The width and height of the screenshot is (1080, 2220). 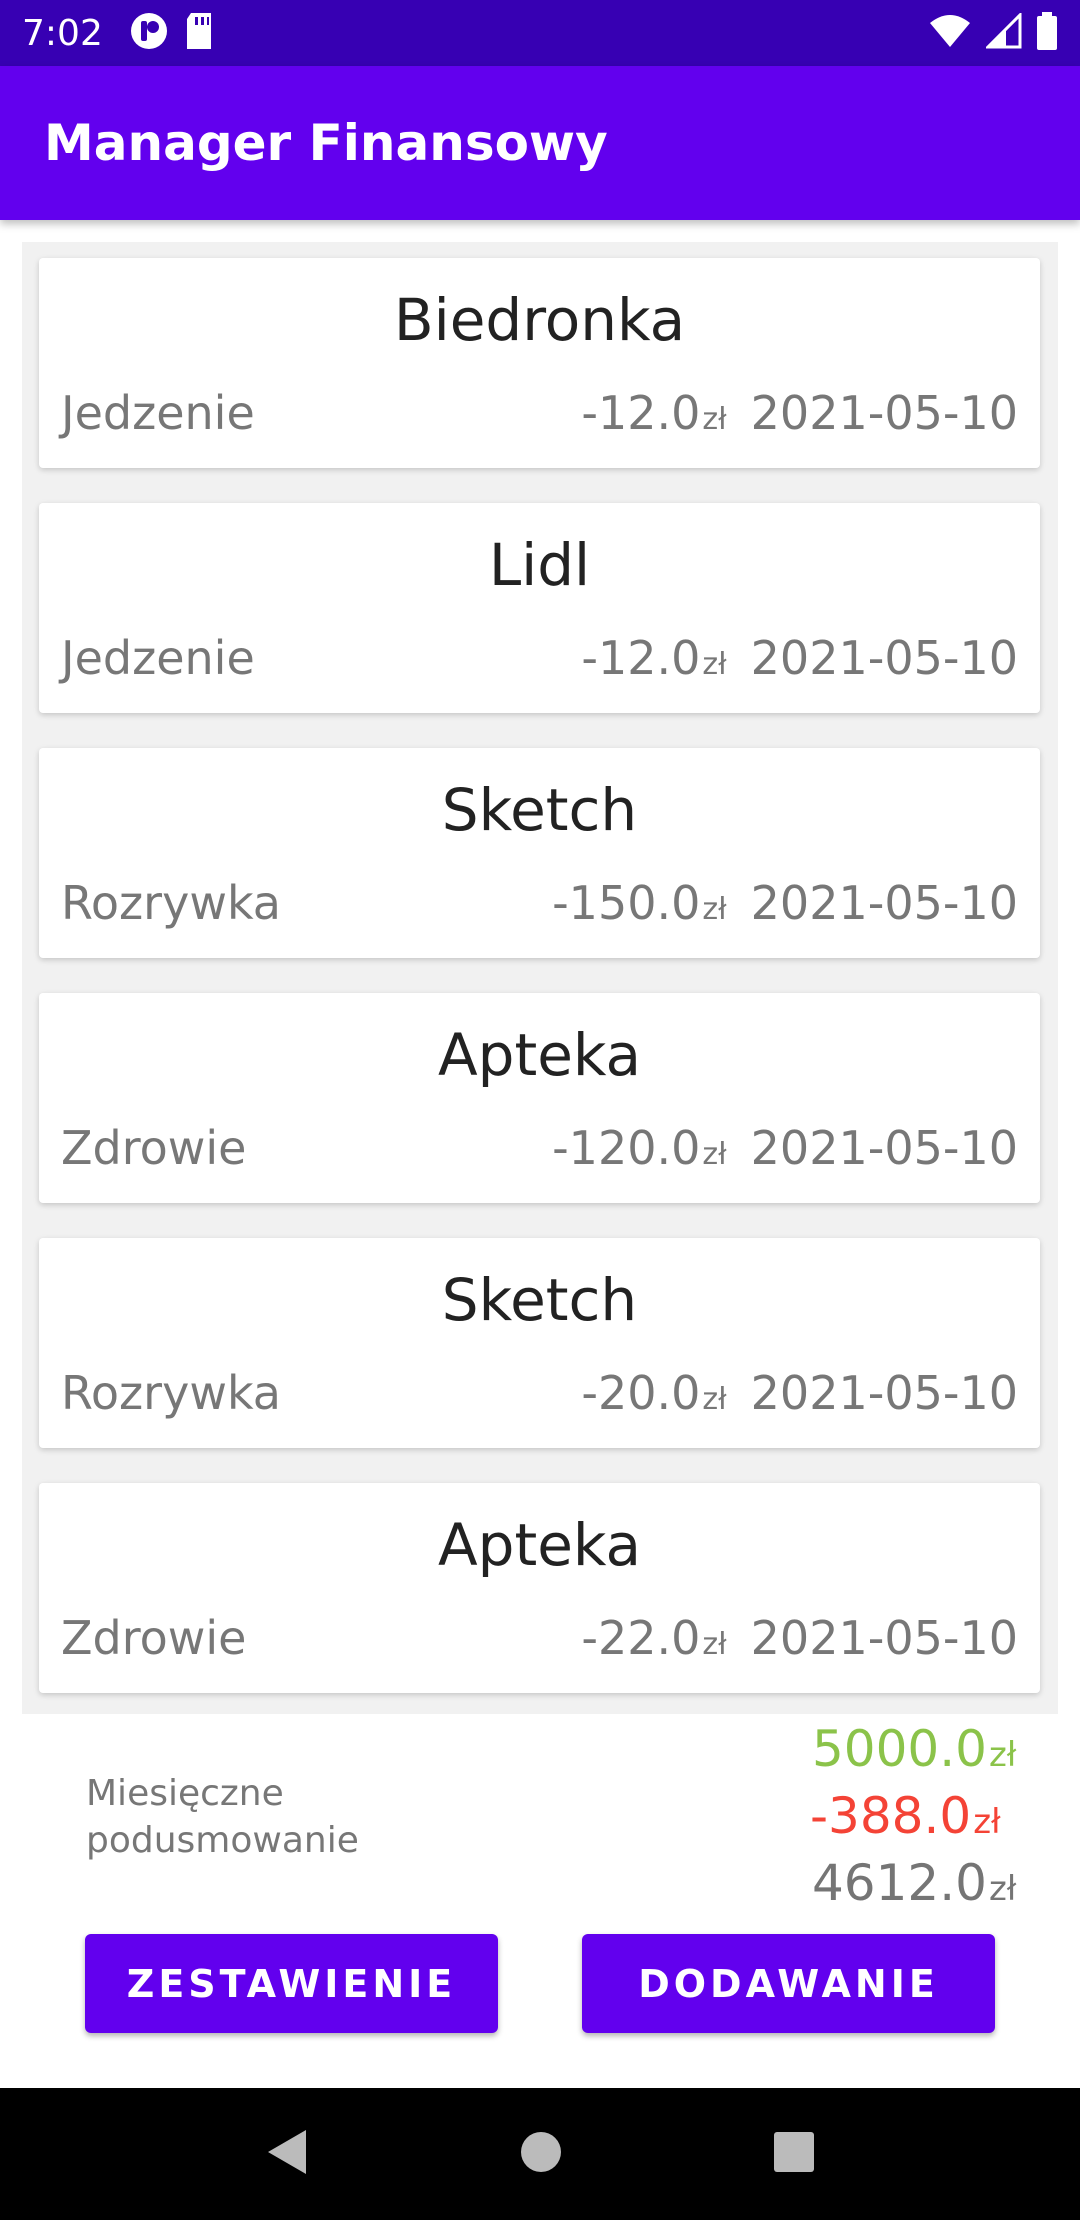 I want to click on transaction-card: Sketch Rozrywka -20.0 zł 2021-05-10, so click(x=539, y=1343).